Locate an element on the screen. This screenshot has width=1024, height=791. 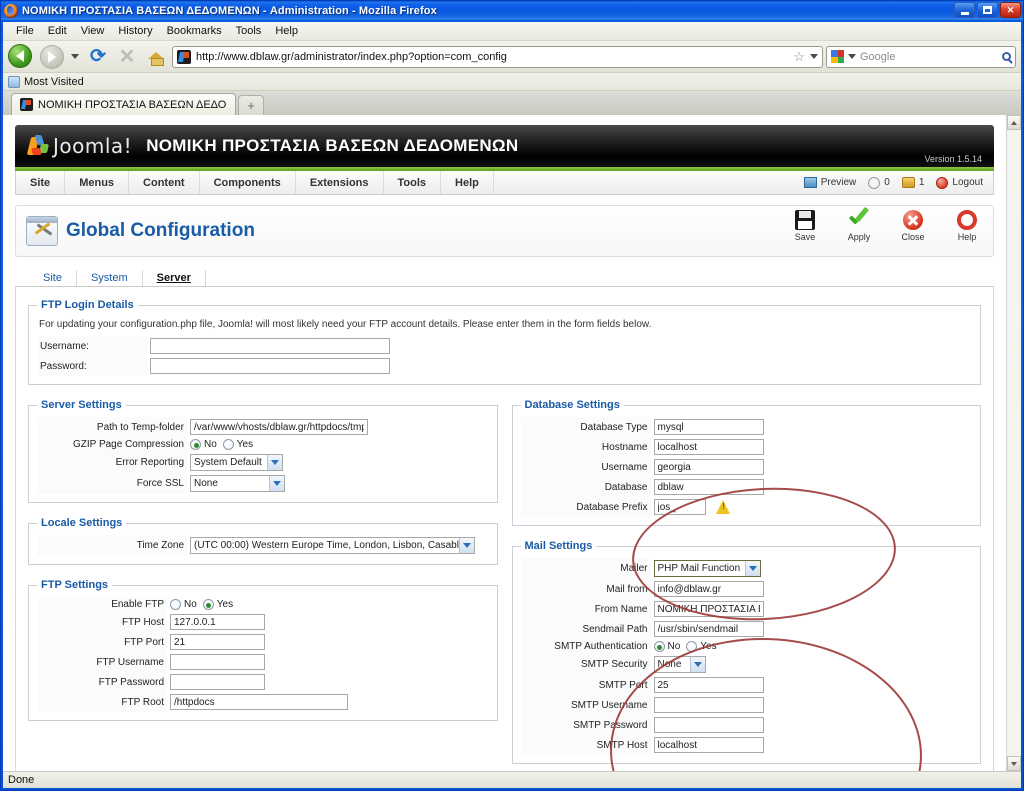
table-row: FTP Username is located at coordinates (263, 662).